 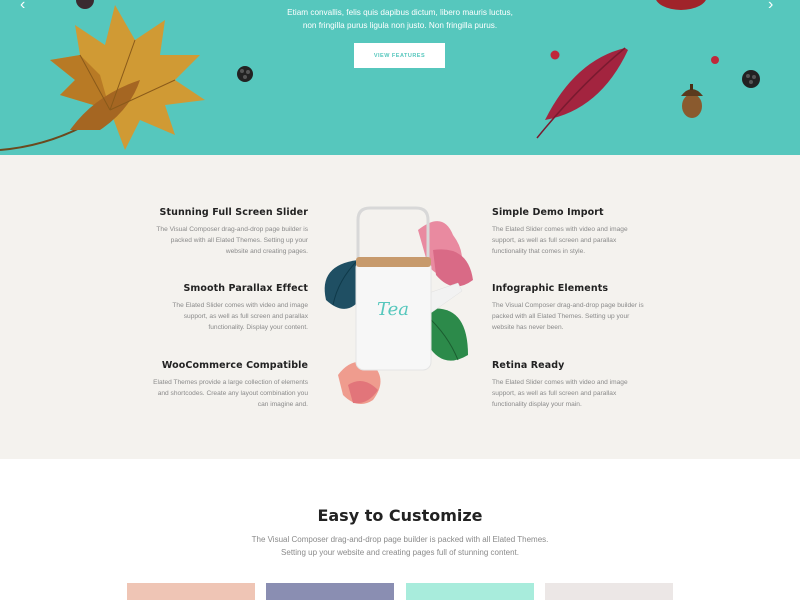 What do you see at coordinates (245, 288) in the screenshot?
I see `feature-title: Smooth Parallax Effect` at bounding box center [245, 288].